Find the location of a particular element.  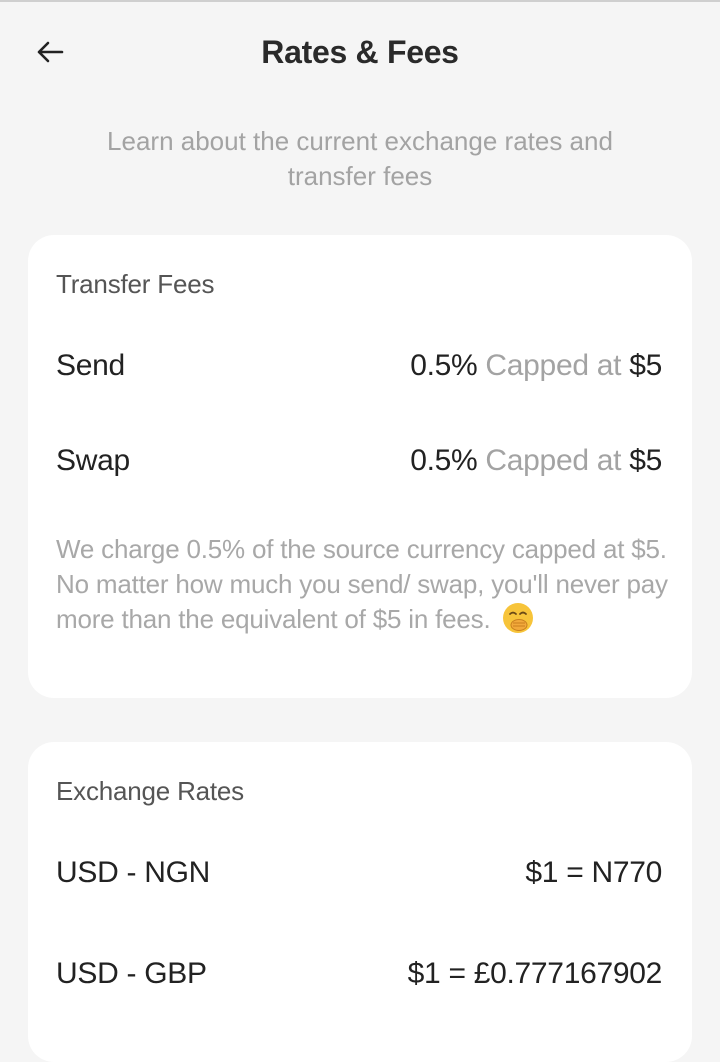

rate-pair: USD - NGN is located at coordinates (133, 872).